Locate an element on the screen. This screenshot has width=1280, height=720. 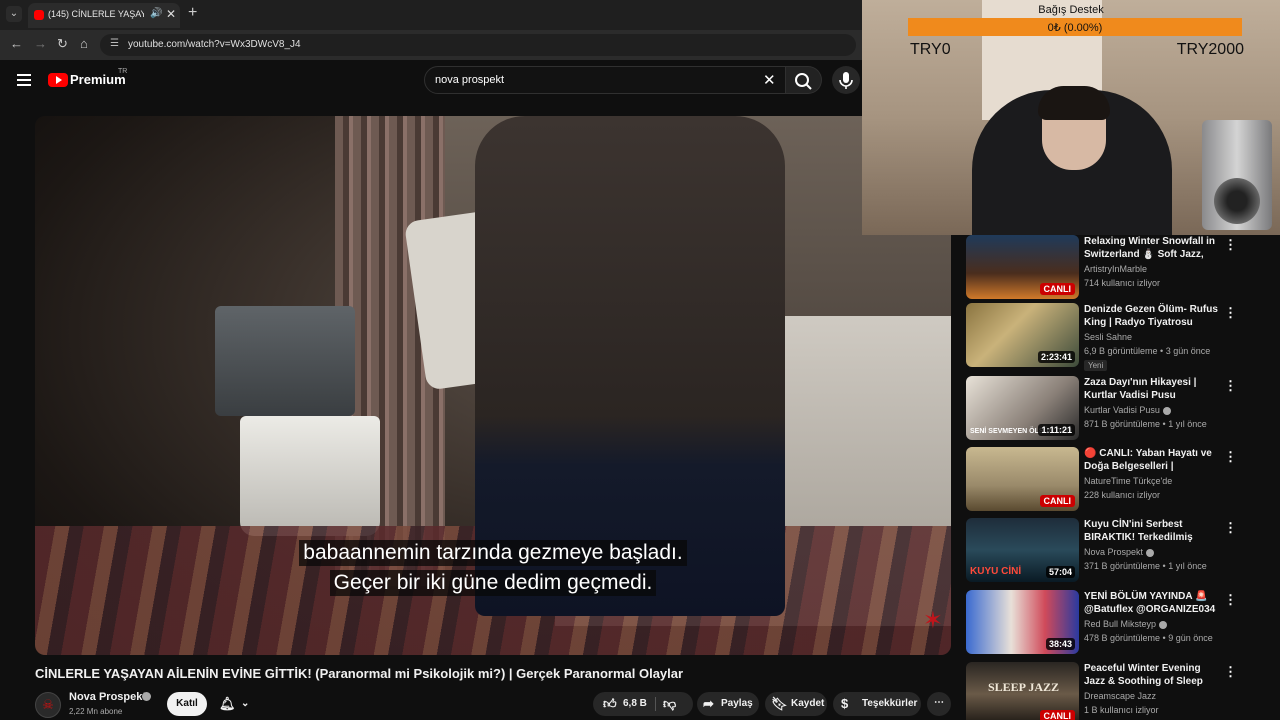
duration-badge: 57:04 is located at coordinates (1060, 572).